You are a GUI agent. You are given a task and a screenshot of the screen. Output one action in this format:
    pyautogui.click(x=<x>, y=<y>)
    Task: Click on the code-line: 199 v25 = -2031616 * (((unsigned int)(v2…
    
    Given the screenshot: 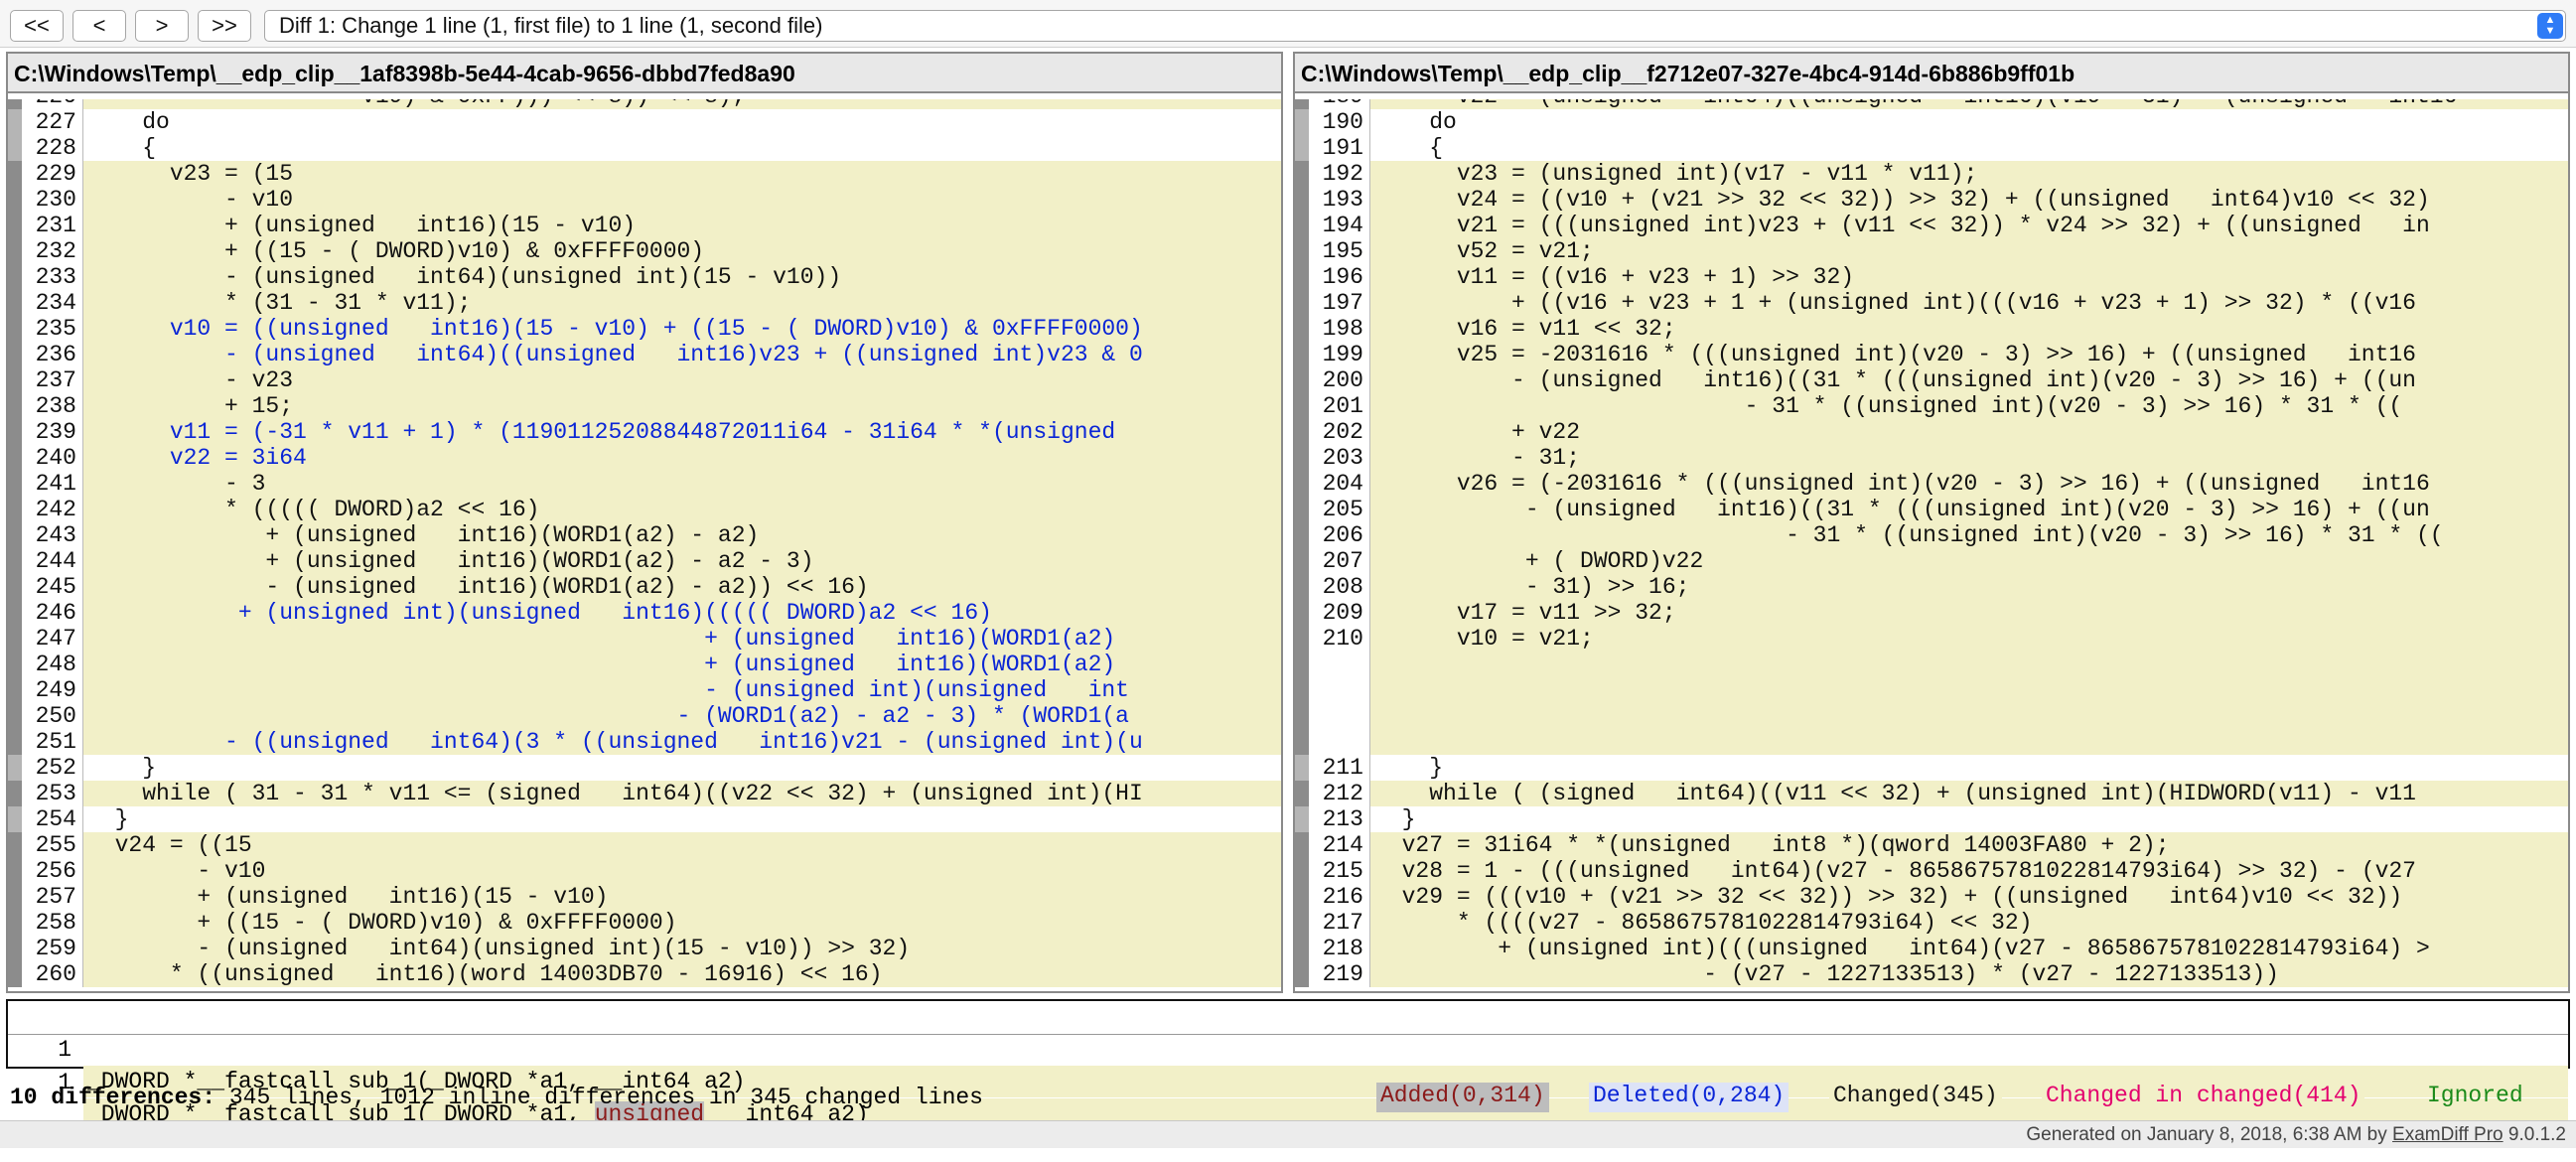 What is the action you would take?
    pyautogui.click(x=1932, y=354)
    